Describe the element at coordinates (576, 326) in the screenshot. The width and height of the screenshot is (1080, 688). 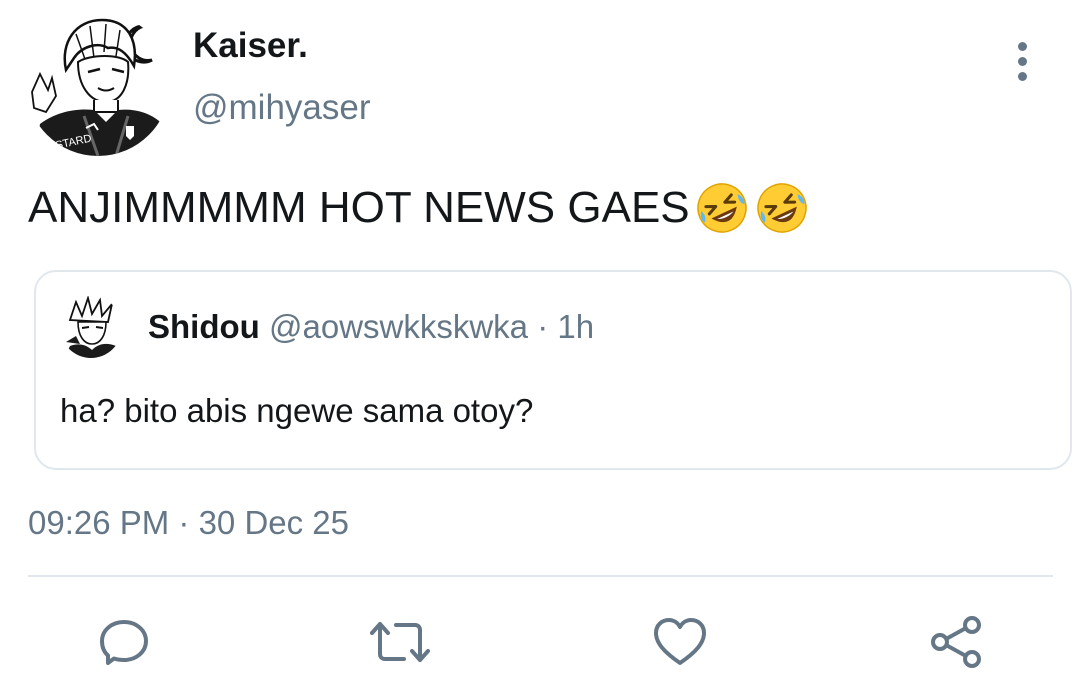
I see `quoted-time: 1h` at that location.